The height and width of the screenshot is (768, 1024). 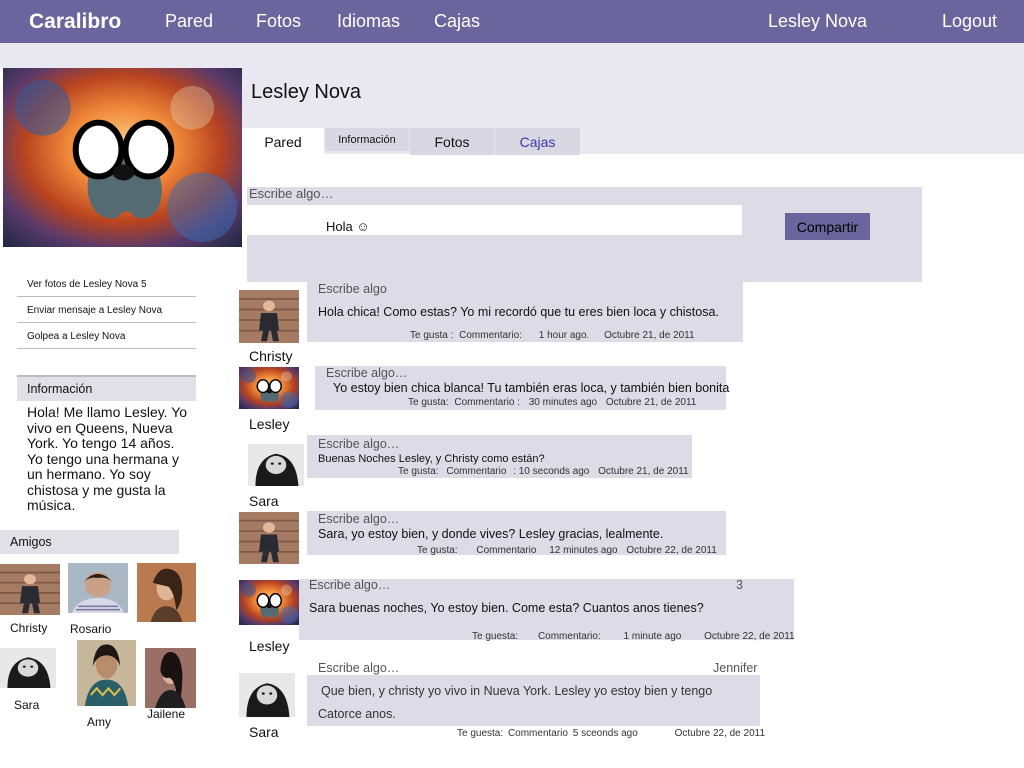 I want to click on composer-input-text: Hola ☺, so click(x=348, y=226).